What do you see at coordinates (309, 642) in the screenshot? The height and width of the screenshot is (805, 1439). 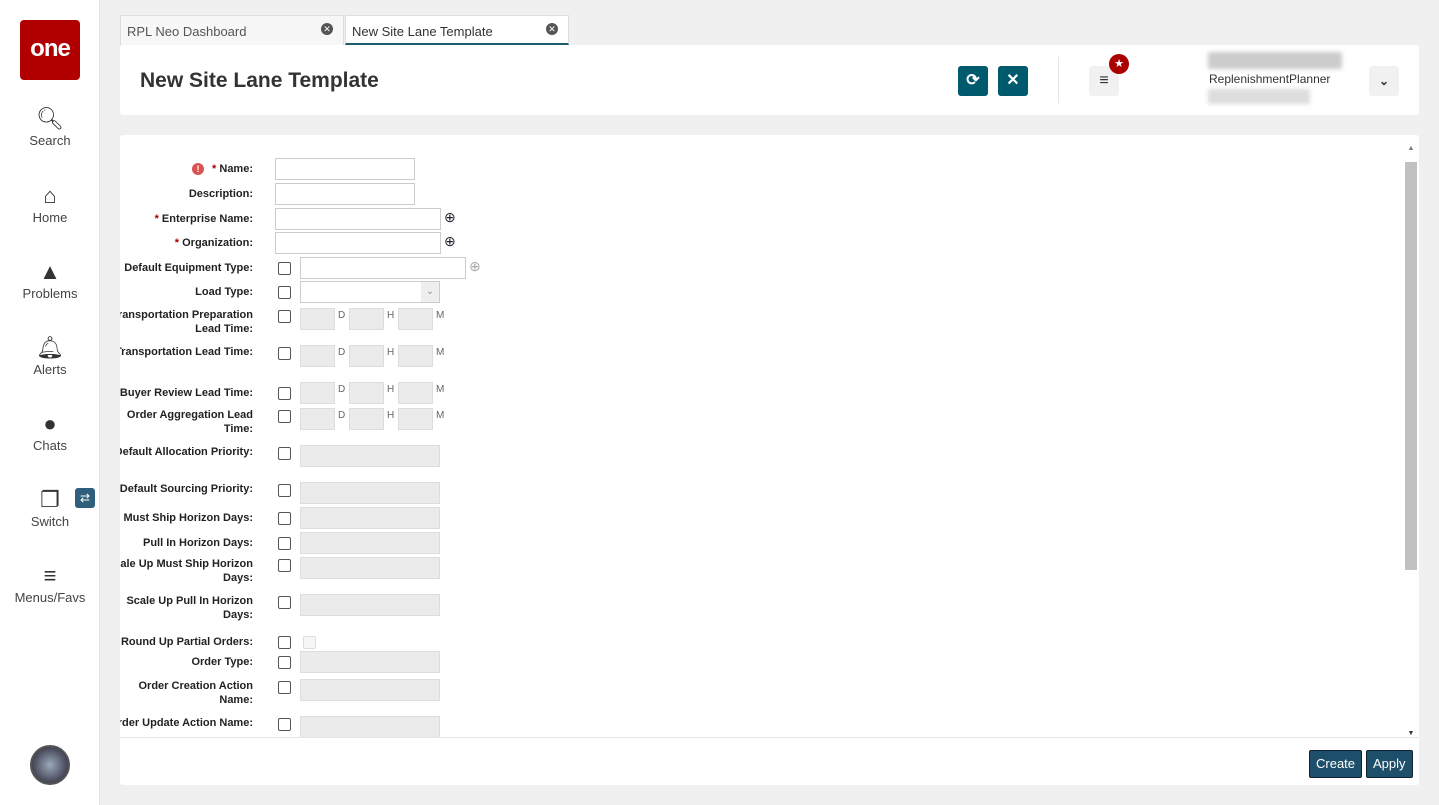 I see `round-up-partial-orders-value-checkbox` at bounding box center [309, 642].